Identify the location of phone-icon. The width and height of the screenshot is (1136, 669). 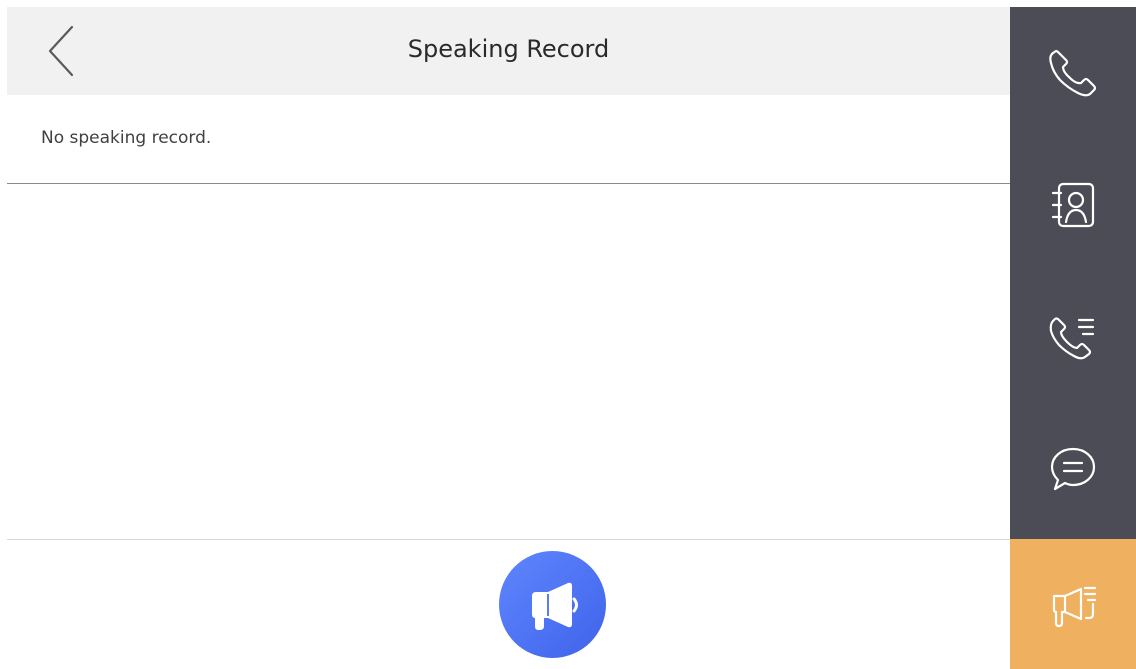
(1073, 73).